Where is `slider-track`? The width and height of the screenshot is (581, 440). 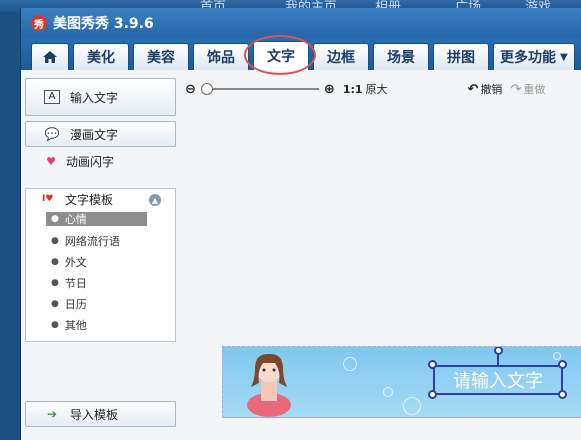
slider-track is located at coordinates (259, 89).